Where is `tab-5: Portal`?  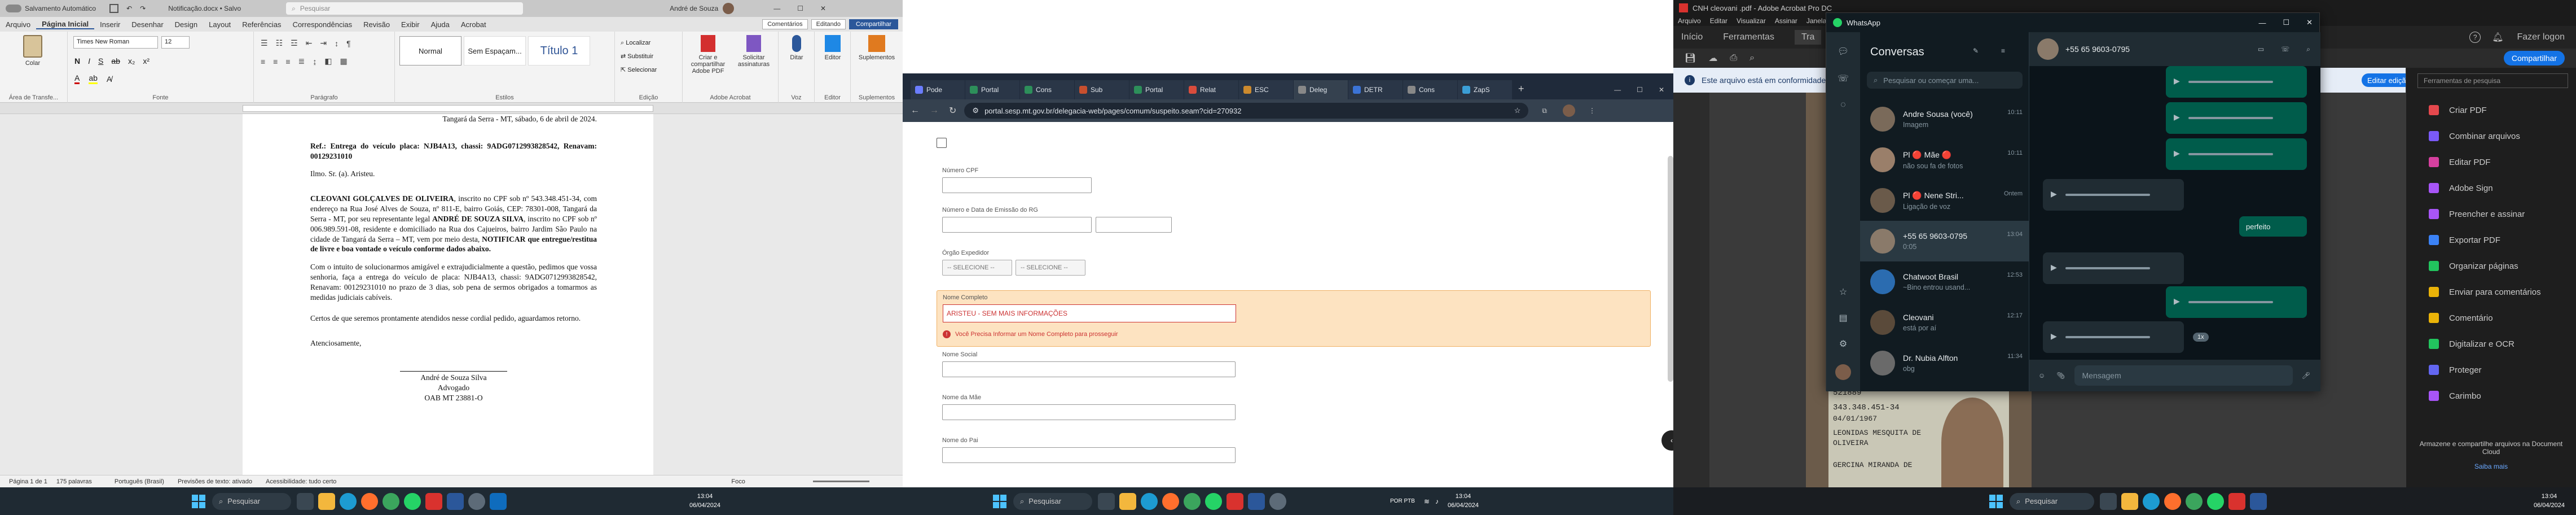 tab-5: Portal is located at coordinates (1156, 89).